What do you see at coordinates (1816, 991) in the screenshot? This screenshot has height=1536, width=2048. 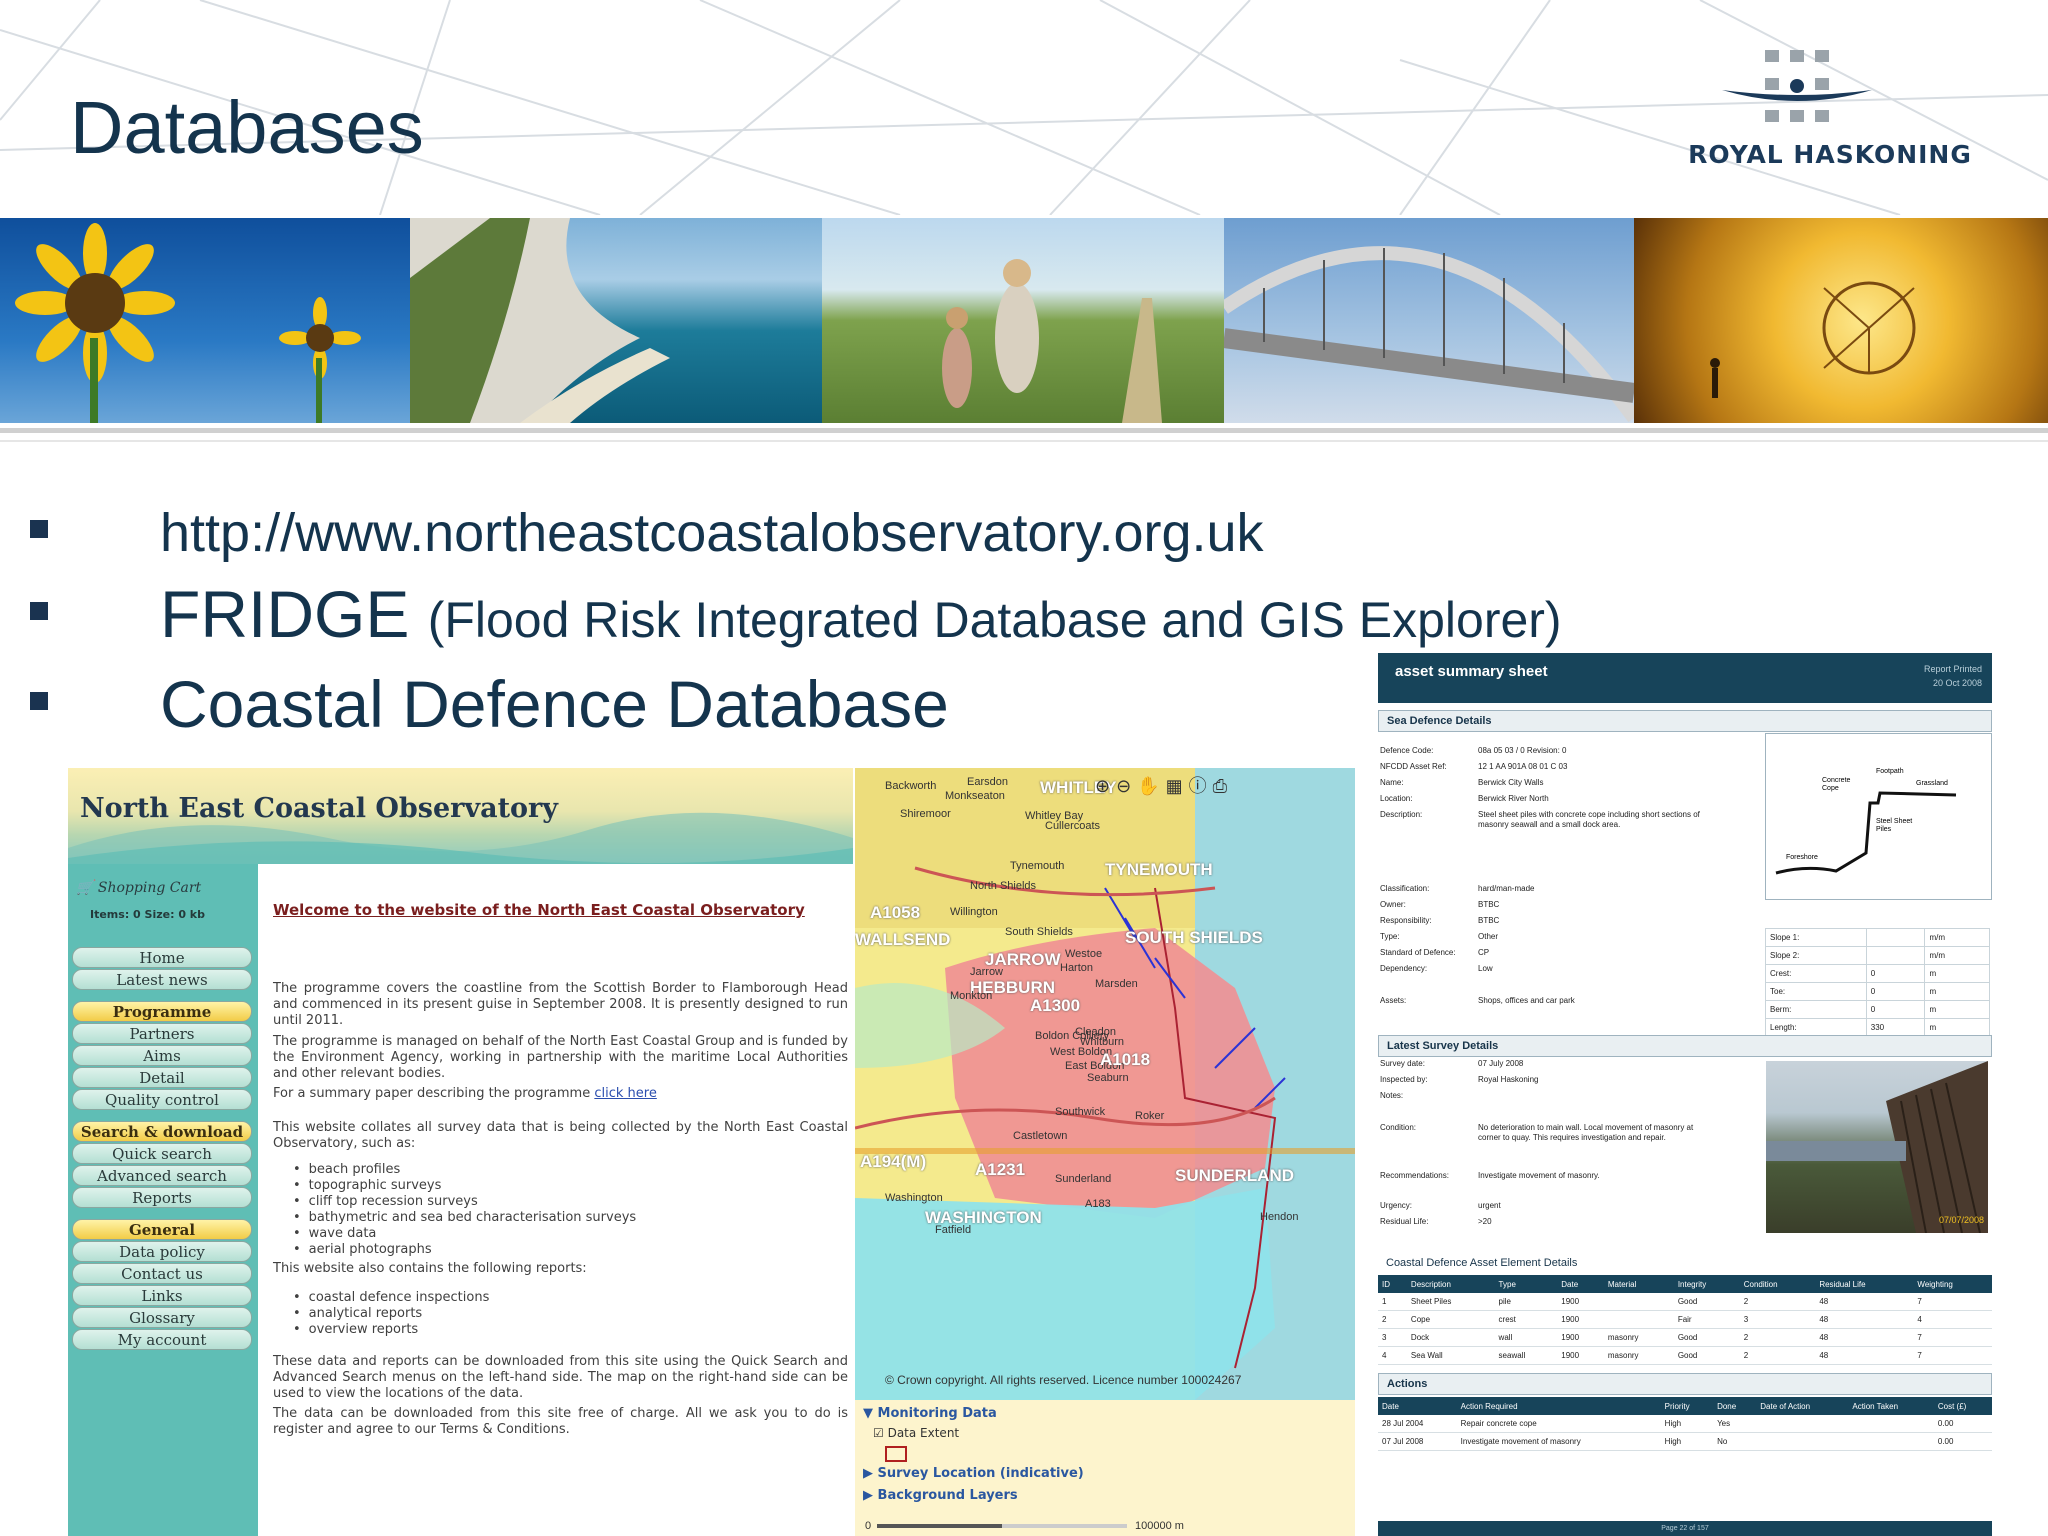 I see `cell: Toe:` at bounding box center [1816, 991].